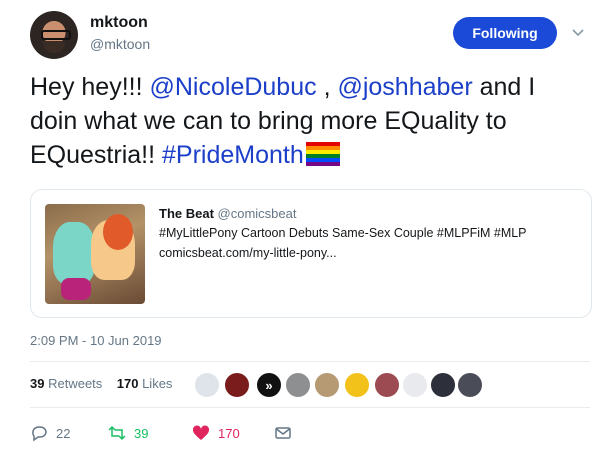  What do you see at coordinates (120, 44) in the screenshot?
I see `user-handle: @mktoon` at bounding box center [120, 44].